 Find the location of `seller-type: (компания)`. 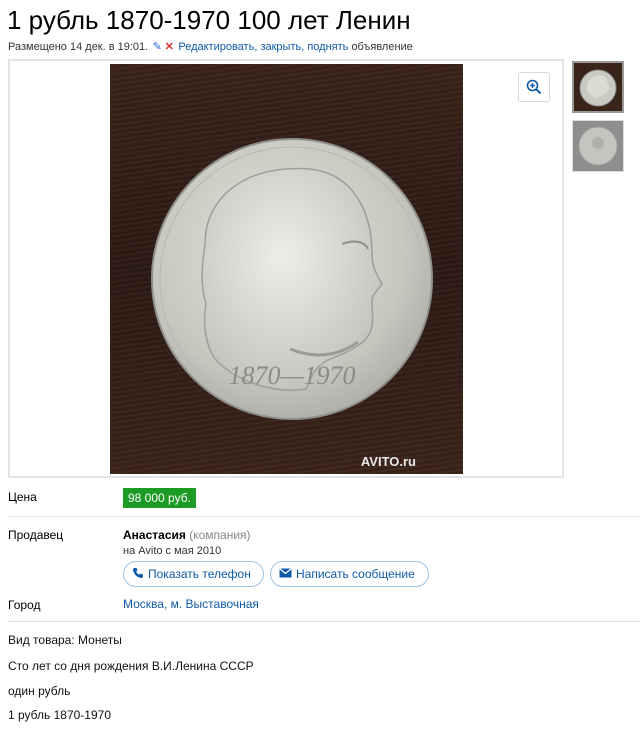

seller-type: (компания) is located at coordinates (220, 535).